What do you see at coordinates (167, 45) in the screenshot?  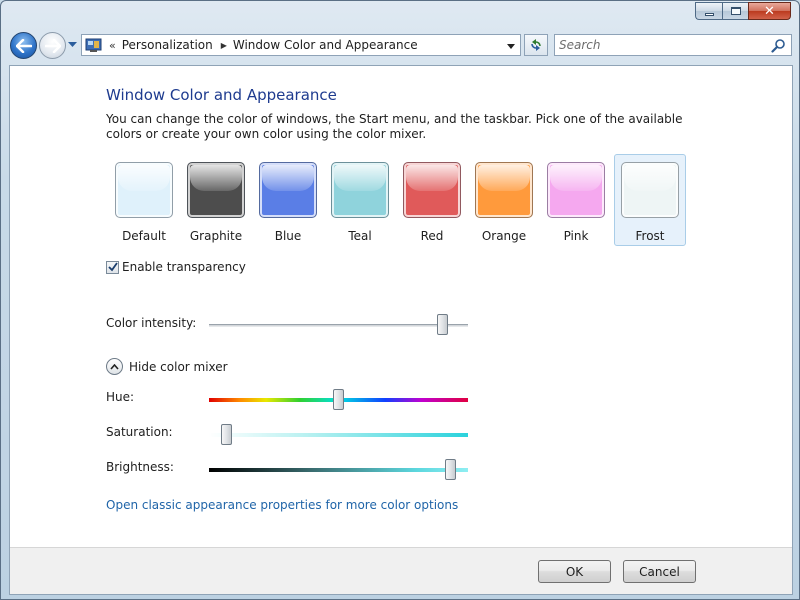 I see `breadcrumb-personalization: Personalization` at bounding box center [167, 45].